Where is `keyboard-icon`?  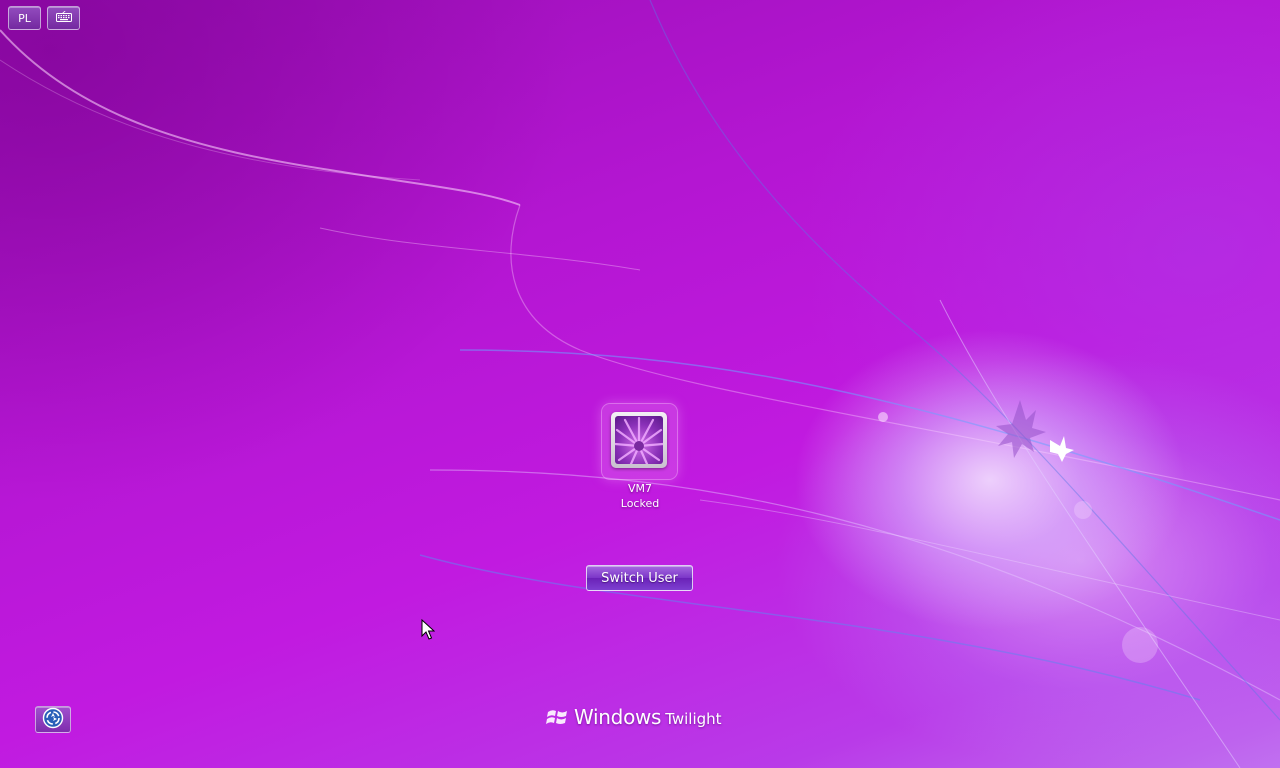 keyboard-icon is located at coordinates (63, 17).